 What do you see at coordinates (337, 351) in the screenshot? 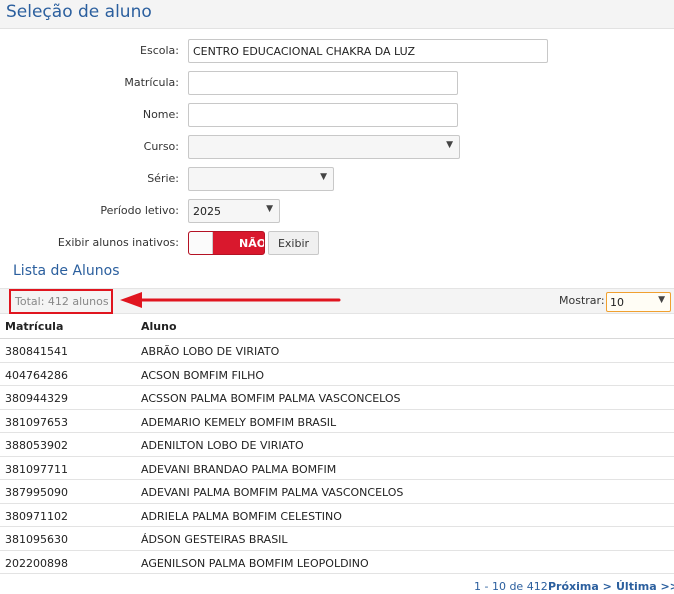
I see `table-row: 380841541 ABRÃO LOBO DE VIRIATO` at bounding box center [337, 351].